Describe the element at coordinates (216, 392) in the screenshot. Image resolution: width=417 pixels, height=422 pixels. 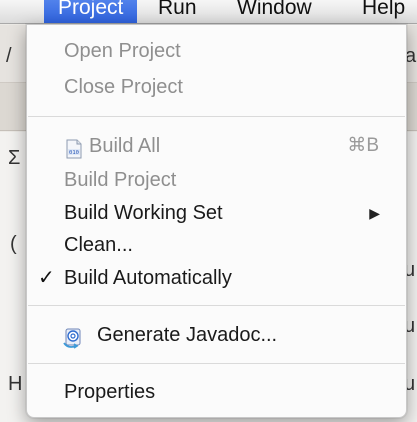
I see `menu-item-properties: Properties` at that location.